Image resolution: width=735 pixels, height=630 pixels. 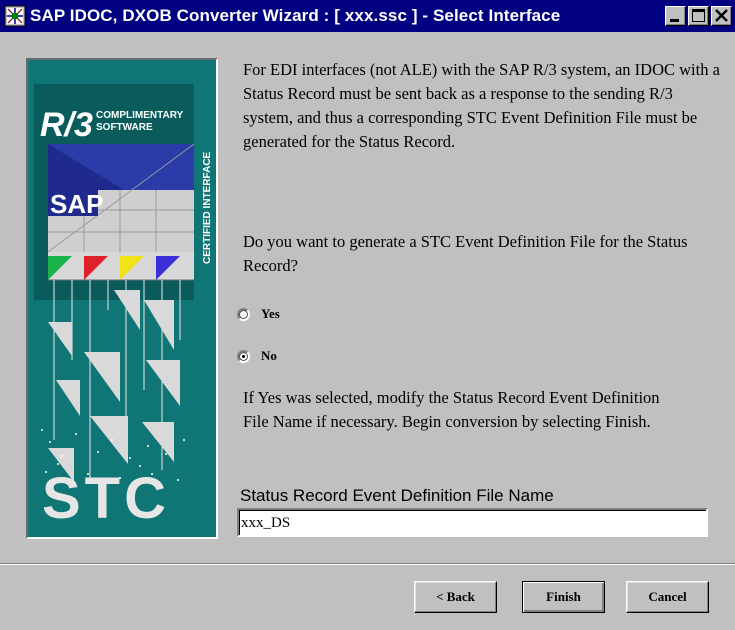 I want to click on radio-no-circle, so click(x=243, y=356).